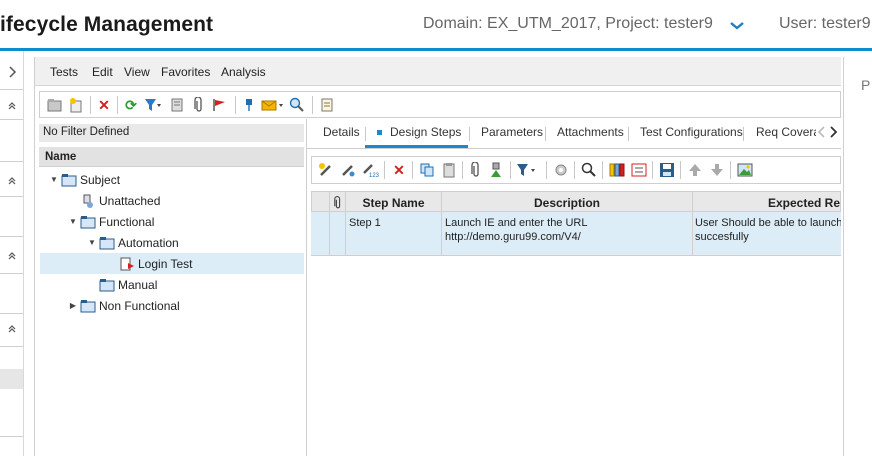 The height and width of the screenshot is (456, 872). Describe the element at coordinates (365, 223) in the screenshot. I see `cell-step-name: Step 1` at that location.